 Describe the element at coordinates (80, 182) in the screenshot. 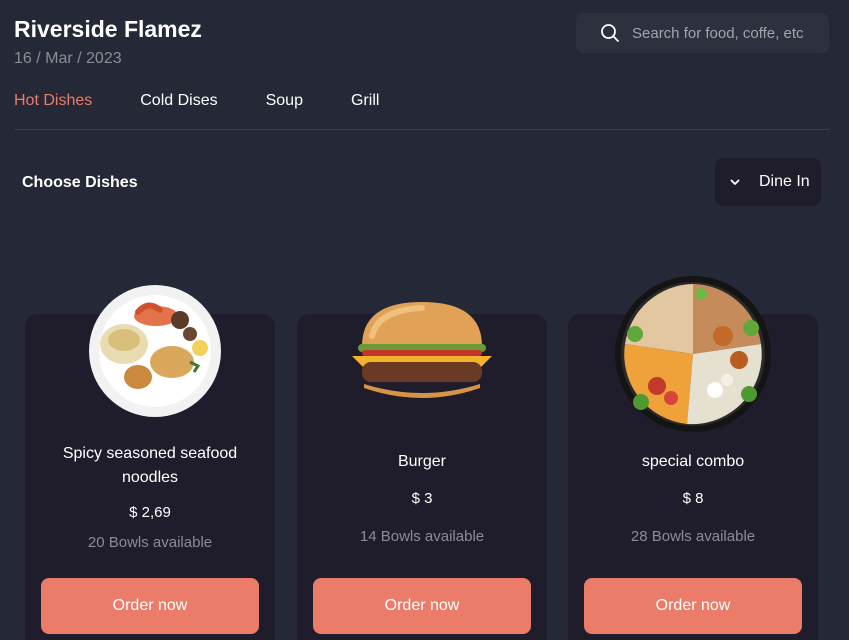

I see `section-title: Choose Dishes` at that location.